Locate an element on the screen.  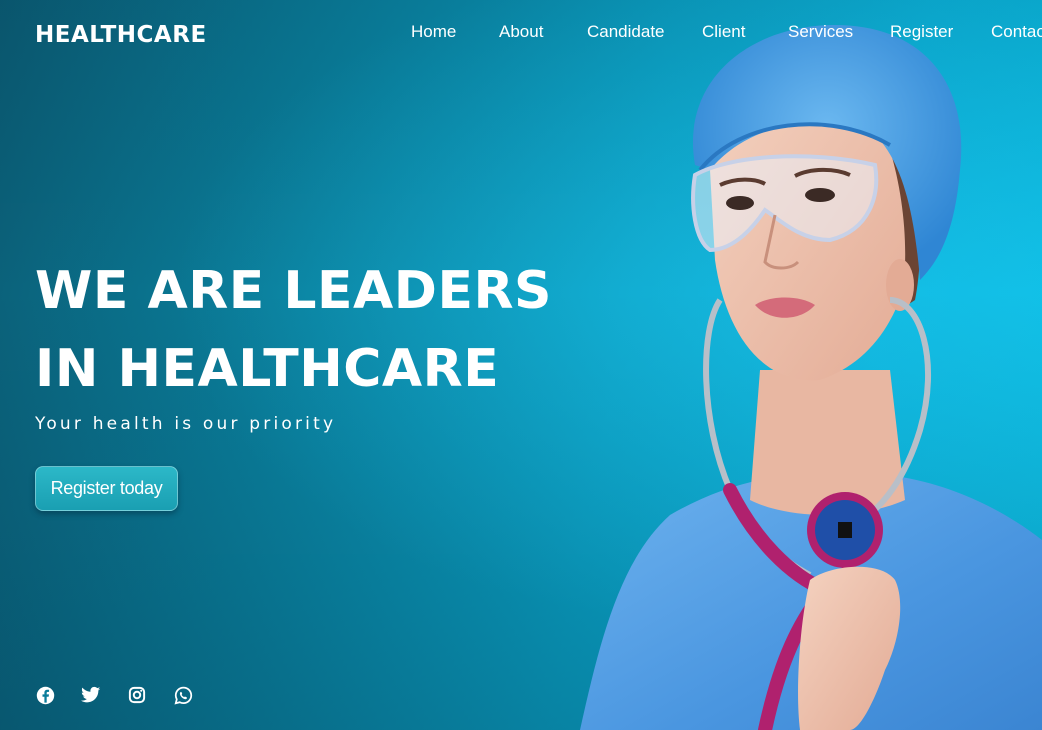
facebook-icon is located at coordinates (45, 695).